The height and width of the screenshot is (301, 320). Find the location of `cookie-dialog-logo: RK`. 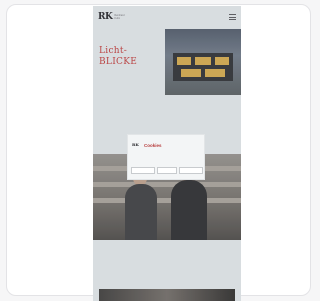

cookie-dialog-logo: RK is located at coordinates (135, 144).